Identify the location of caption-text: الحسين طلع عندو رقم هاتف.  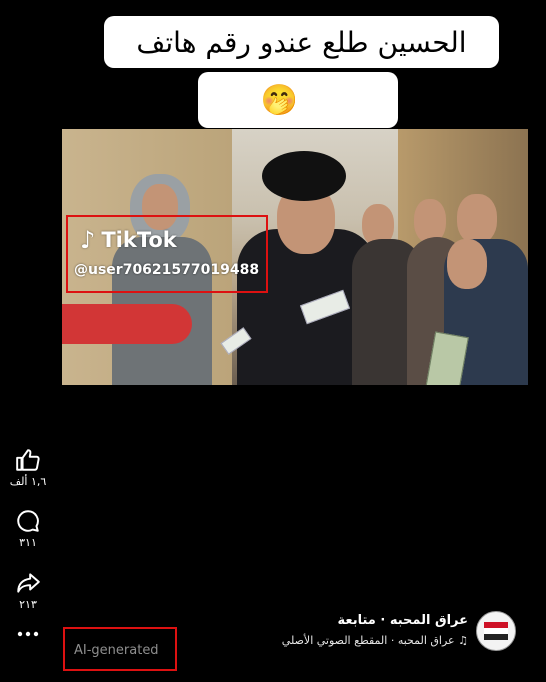
(301, 42).